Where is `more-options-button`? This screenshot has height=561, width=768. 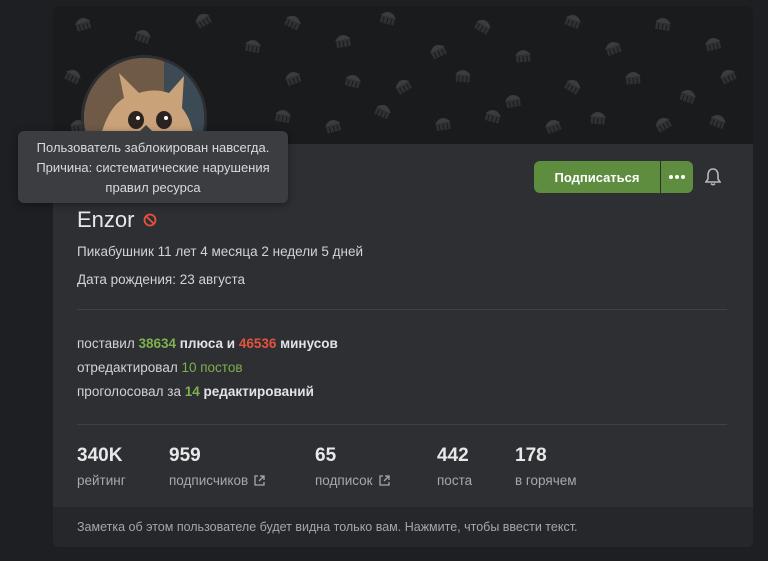
more-options-button is located at coordinates (677, 177).